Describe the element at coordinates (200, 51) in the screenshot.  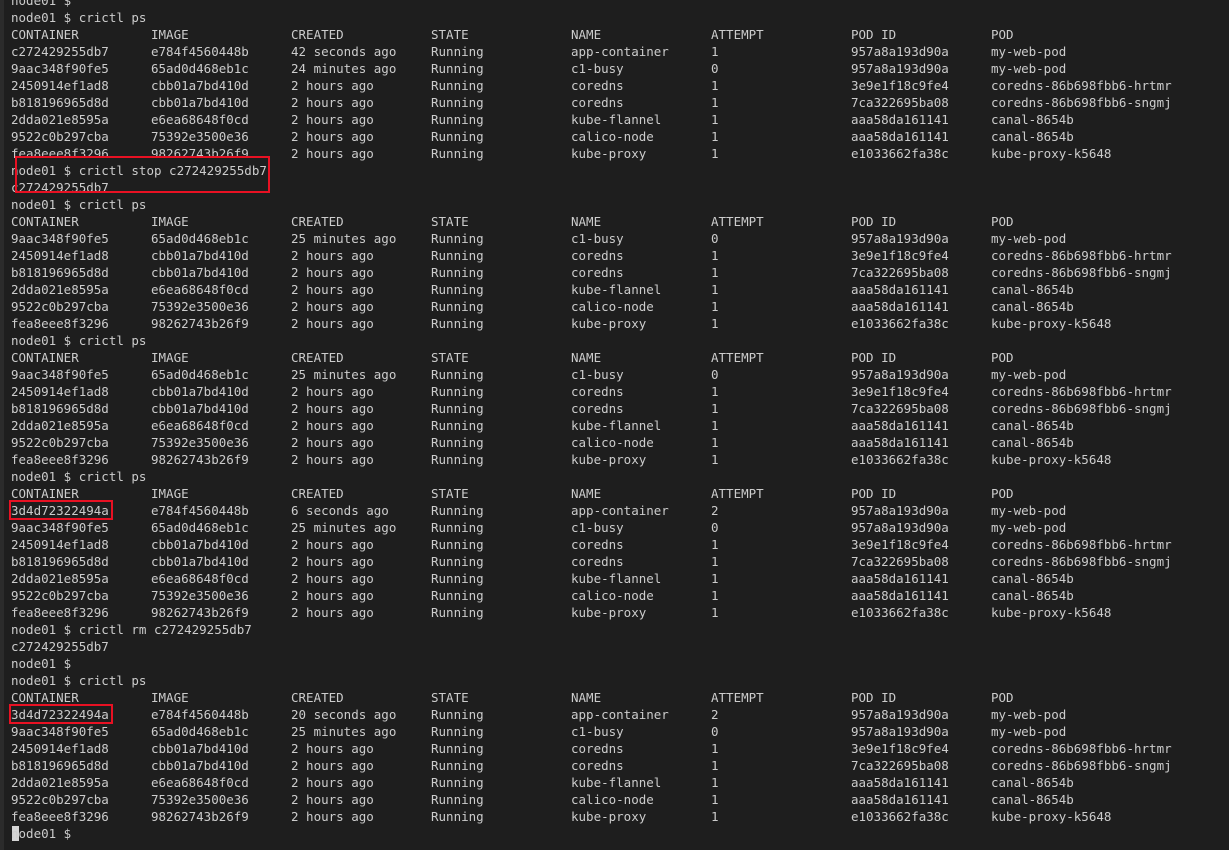
I see `table-cell: e784f4560448b` at that location.